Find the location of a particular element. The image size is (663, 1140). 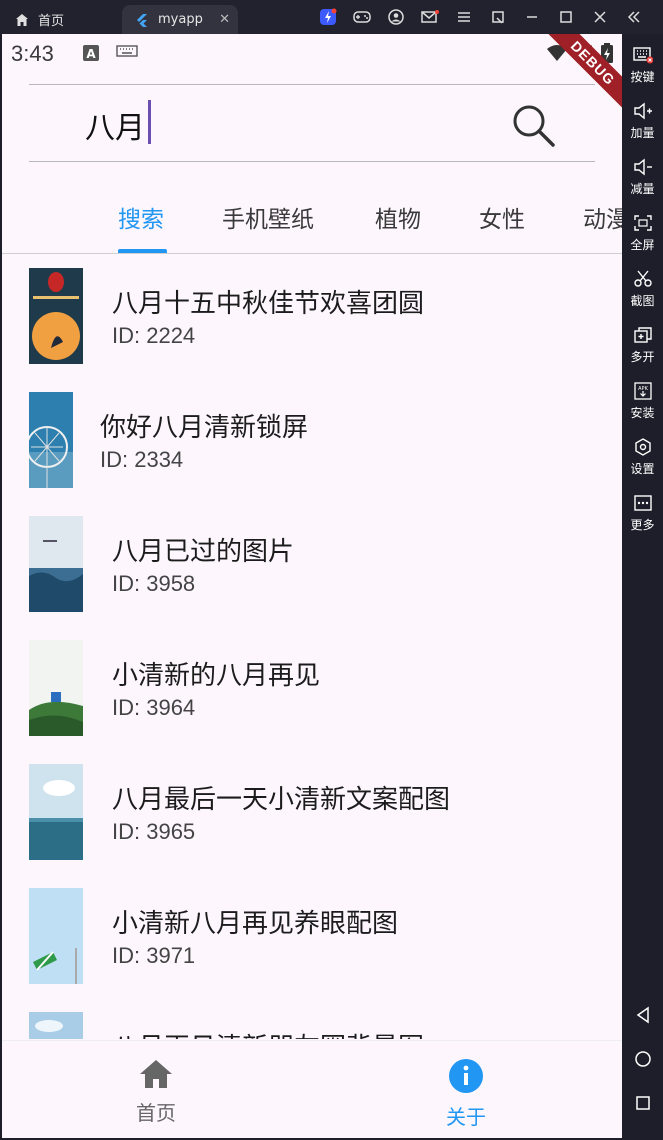

tab-plants: 植物 is located at coordinates (398, 217).